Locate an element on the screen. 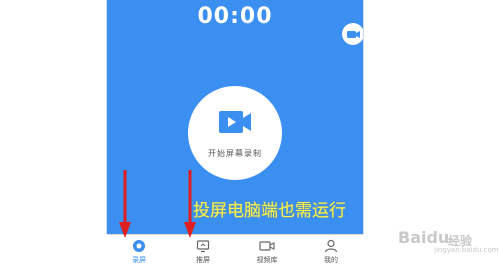 The height and width of the screenshot is (269, 500). screen-cast-icon is located at coordinates (203, 246).